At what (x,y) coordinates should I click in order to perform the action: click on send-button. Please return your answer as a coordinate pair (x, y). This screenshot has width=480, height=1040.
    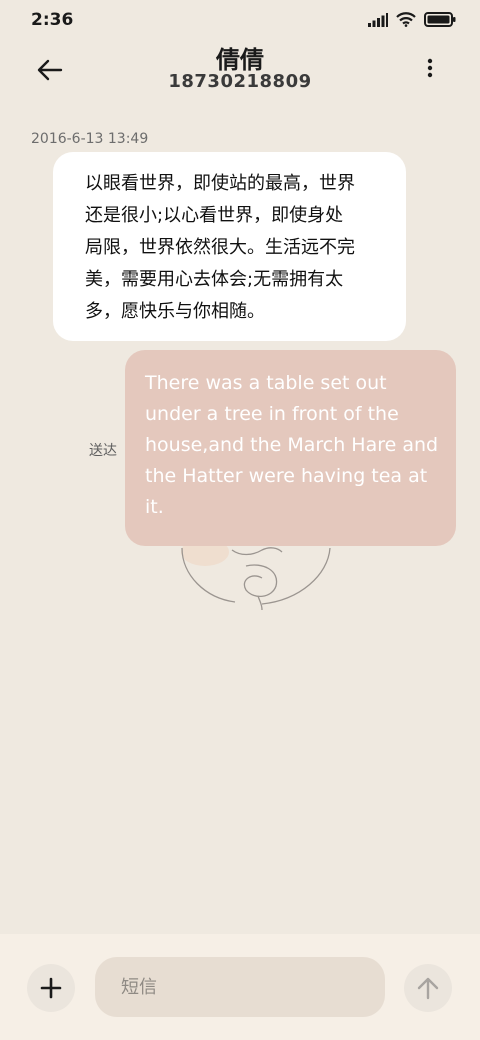
    Looking at the image, I should click on (428, 988).